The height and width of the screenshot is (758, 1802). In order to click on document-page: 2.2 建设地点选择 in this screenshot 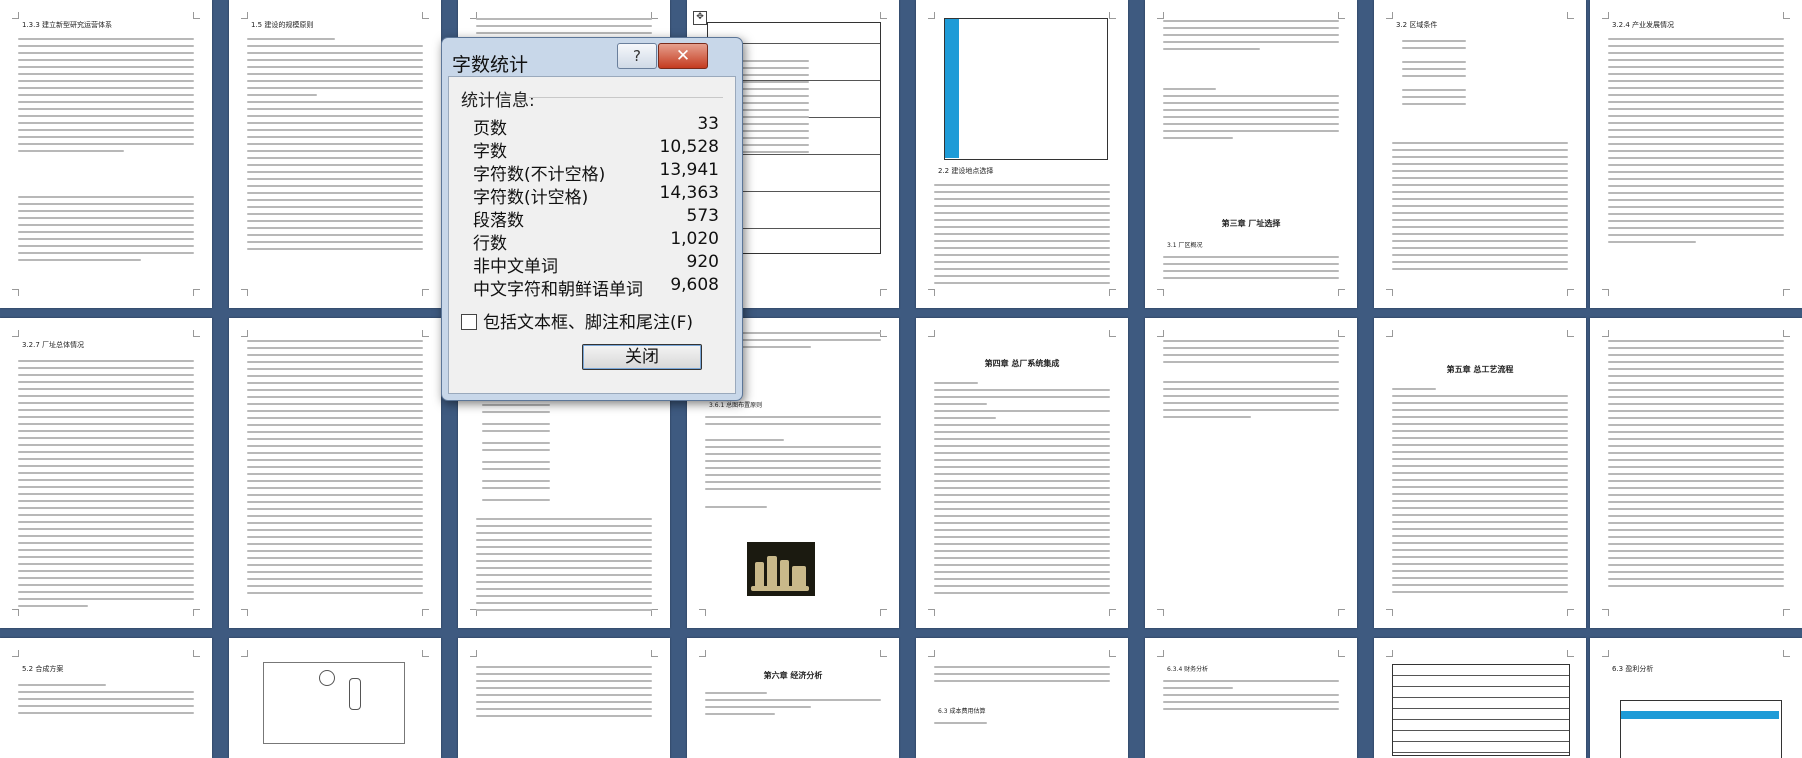, I will do `click(1022, 154)`.